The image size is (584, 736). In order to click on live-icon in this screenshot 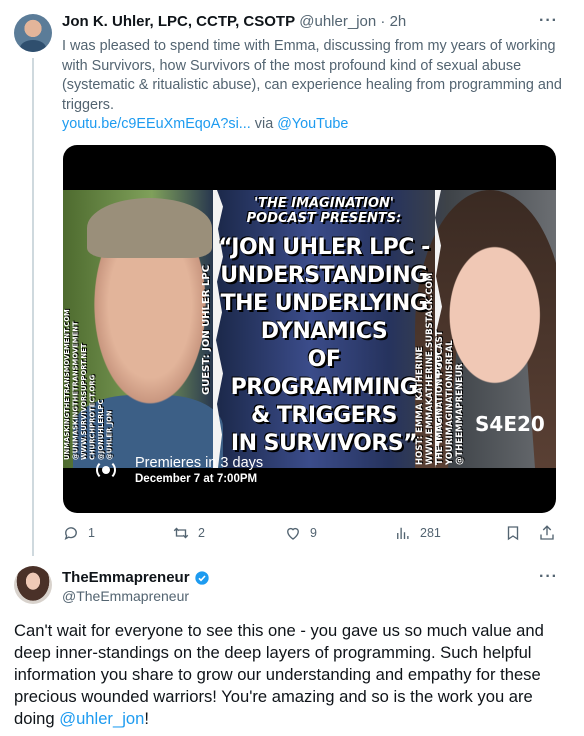, I will do `click(106, 470)`.